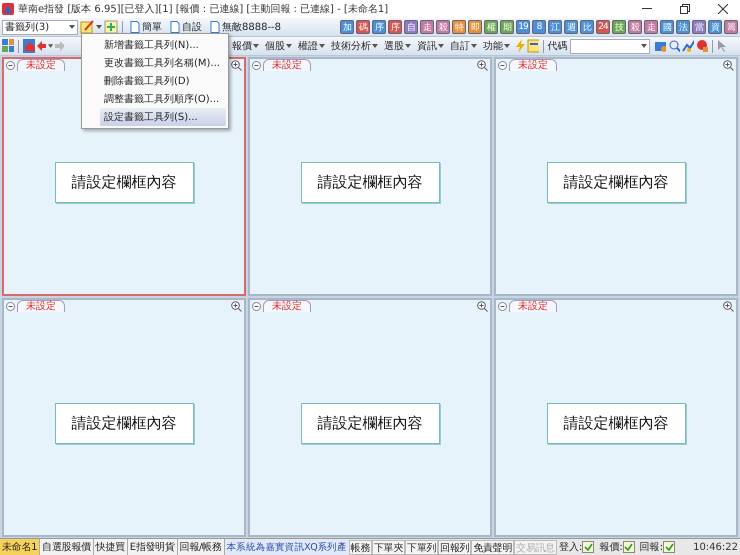 The width and height of the screenshot is (740, 555). What do you see at coordinates (286, 547) in the screenshot?
I see `notice-text: 本系統為嘉實資訊XQ系列產` at bounding box center [286, 547].